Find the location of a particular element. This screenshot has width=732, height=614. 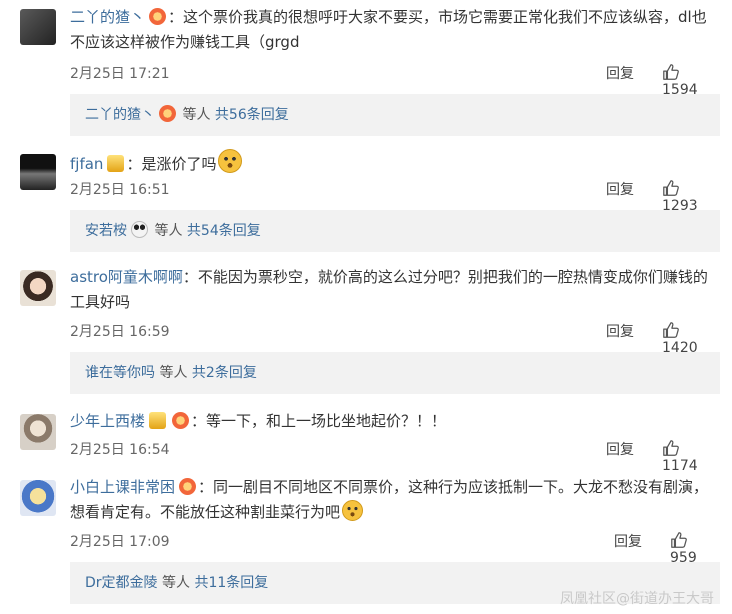

comment-username: 少年上西楼 is located at coordinates (107, 421).